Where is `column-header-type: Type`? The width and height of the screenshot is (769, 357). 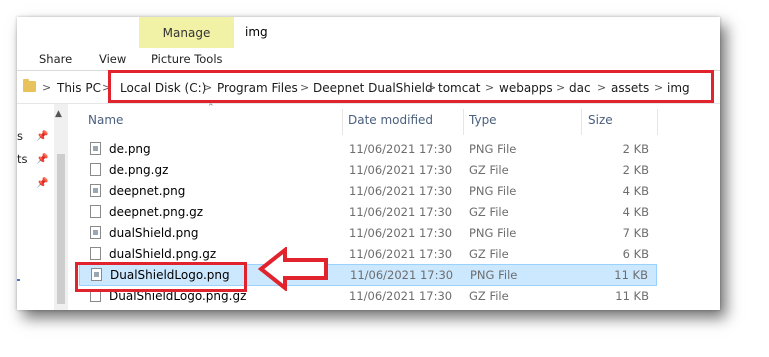 column-header-type: Type is located at coordinates (483, 120).